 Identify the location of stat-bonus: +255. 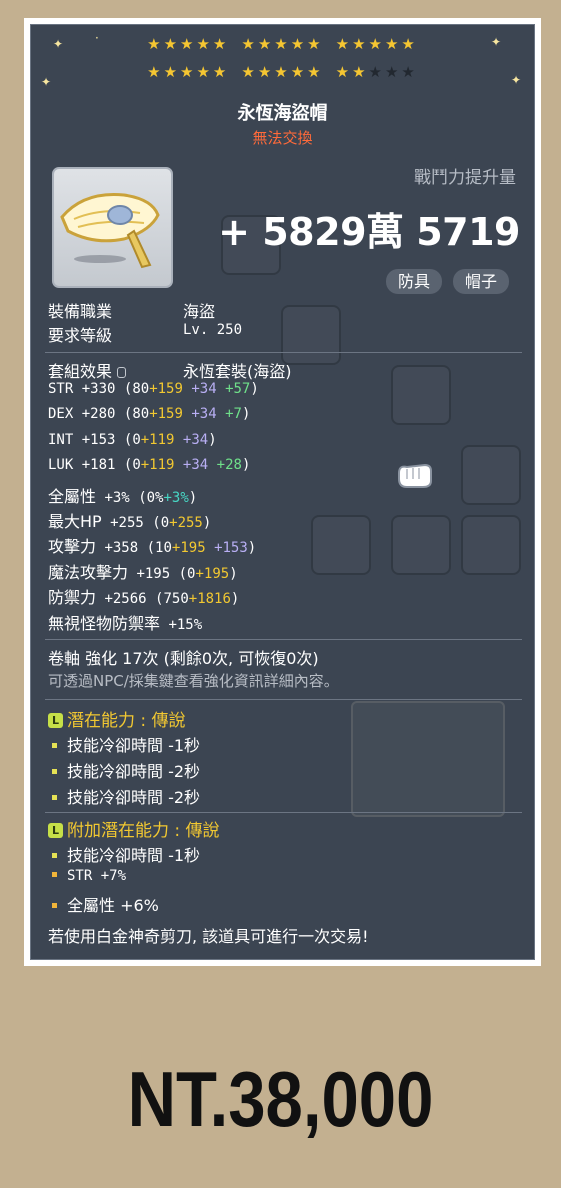
(186, 523).